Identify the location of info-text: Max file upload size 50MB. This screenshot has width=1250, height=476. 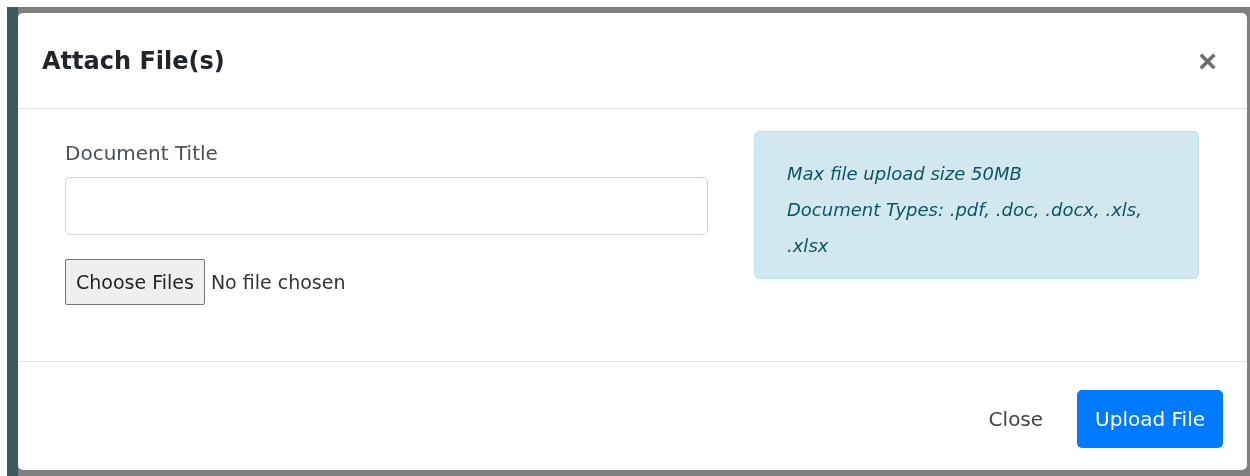
(905, 174).